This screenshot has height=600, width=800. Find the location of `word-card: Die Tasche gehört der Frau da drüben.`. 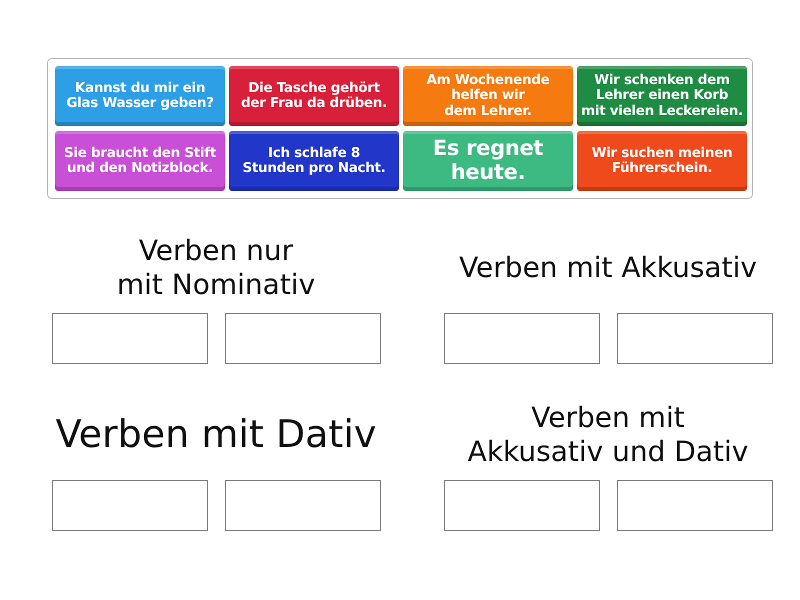

word-card: Die Tasche gehört der Frau da drüben. is located at coordinates (314, 96).